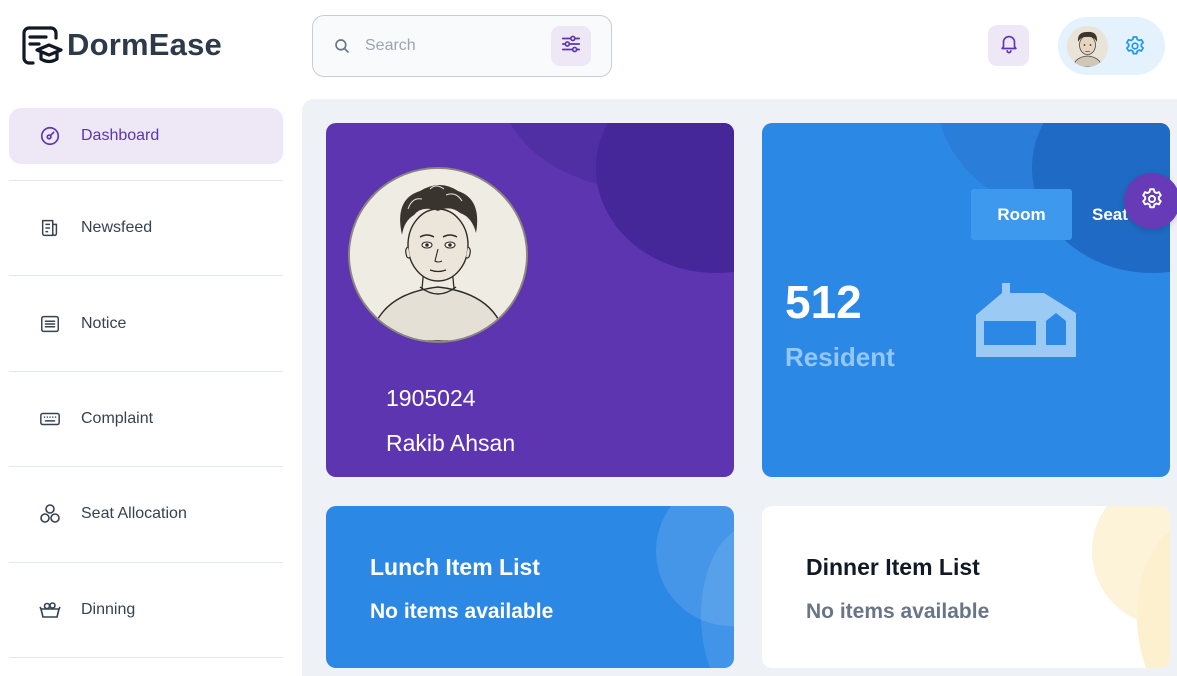 Image resolution: width=1177 pixels, height=676 pixels. I want to click on lunch-card: Lunch Item List No items available, so click(530, 587).